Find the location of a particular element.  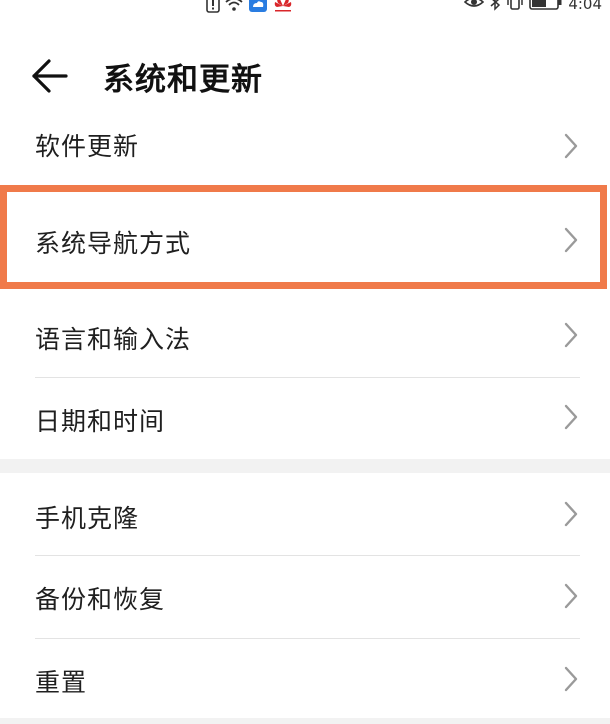

menu-item-language-input: 语言和输入法 is located at coordinates (305, 336).